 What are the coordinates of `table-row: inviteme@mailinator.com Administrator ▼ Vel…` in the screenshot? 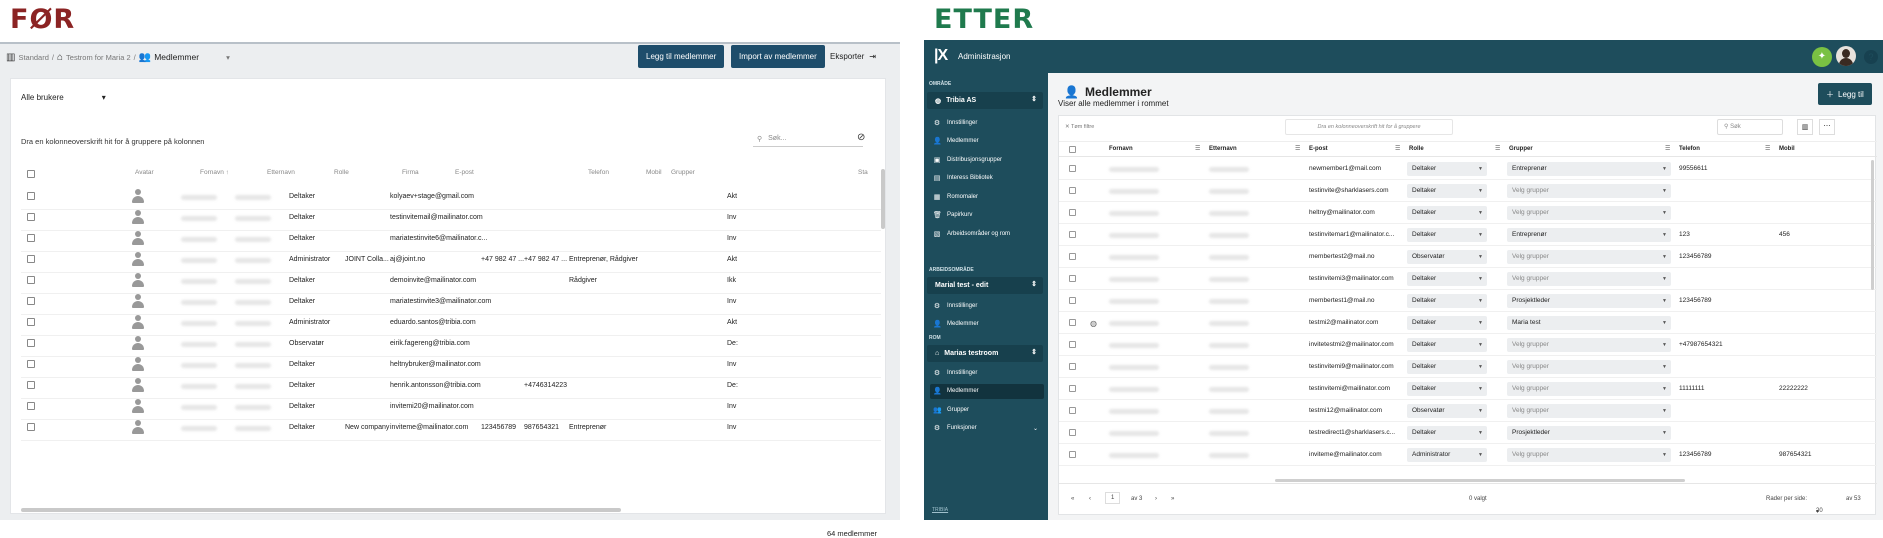 It's located at (1468, 455).